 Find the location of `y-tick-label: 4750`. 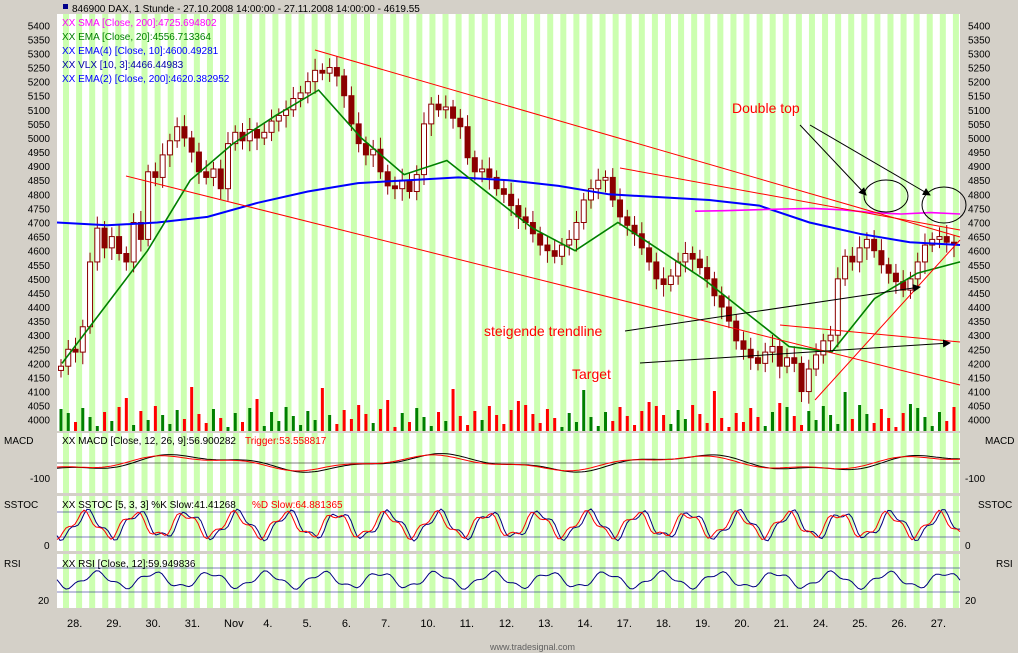

y-tick-label: 4750 is located at coordinates (979, 209).